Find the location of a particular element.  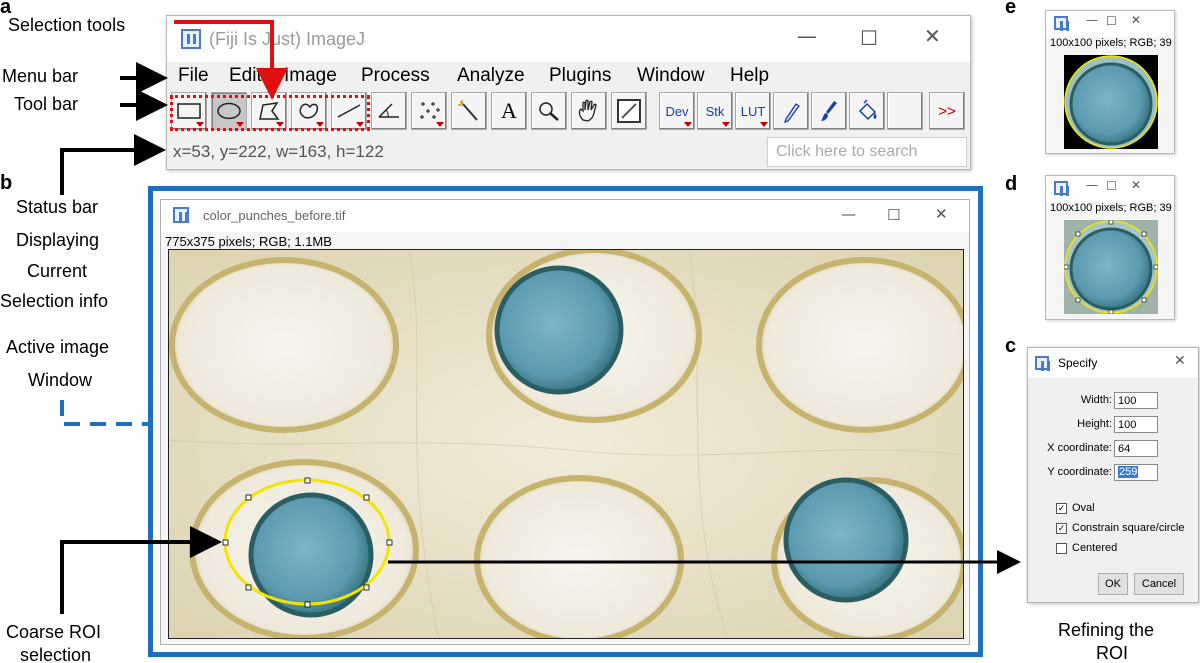

angle-tool is located at coordinates (389, 111).